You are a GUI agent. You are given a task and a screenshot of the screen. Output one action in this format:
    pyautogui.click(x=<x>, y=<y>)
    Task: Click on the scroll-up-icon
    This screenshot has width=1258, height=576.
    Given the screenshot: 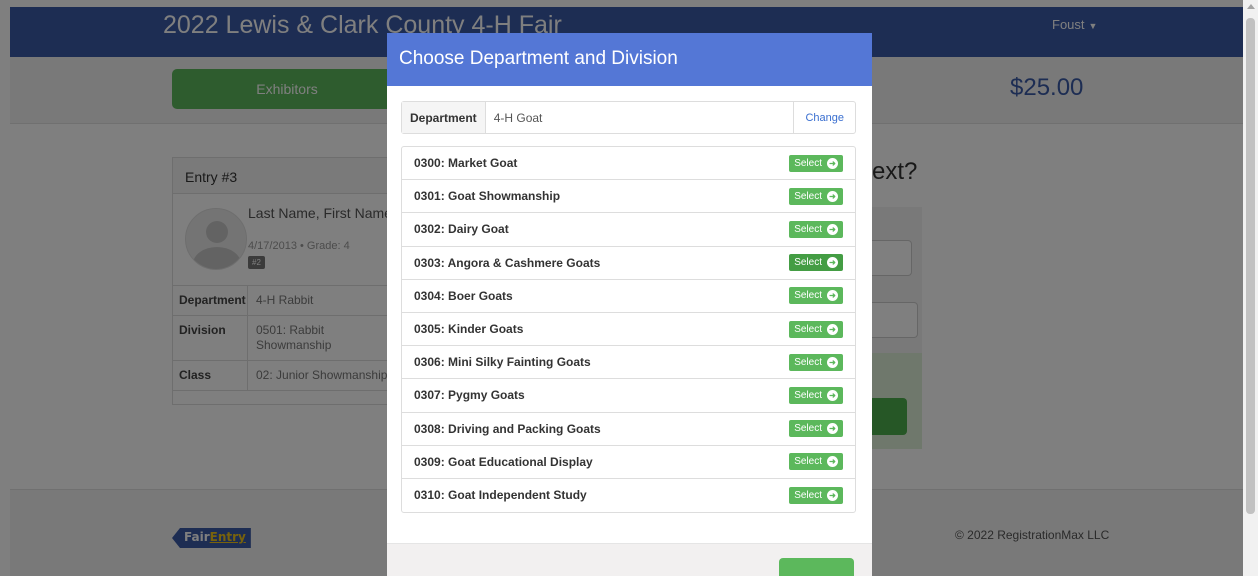 What is the action you would take?
    pyautogui.click(x=1251, y=6)
    